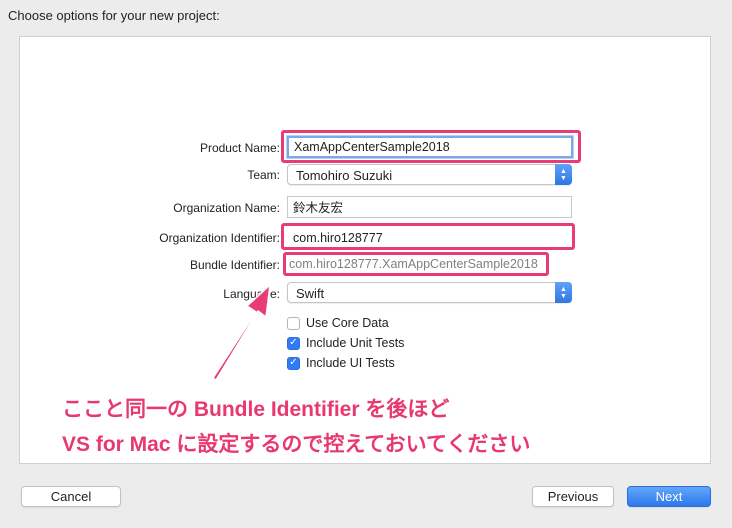  I want to click on previous-button: Previous, so click(573, 496).